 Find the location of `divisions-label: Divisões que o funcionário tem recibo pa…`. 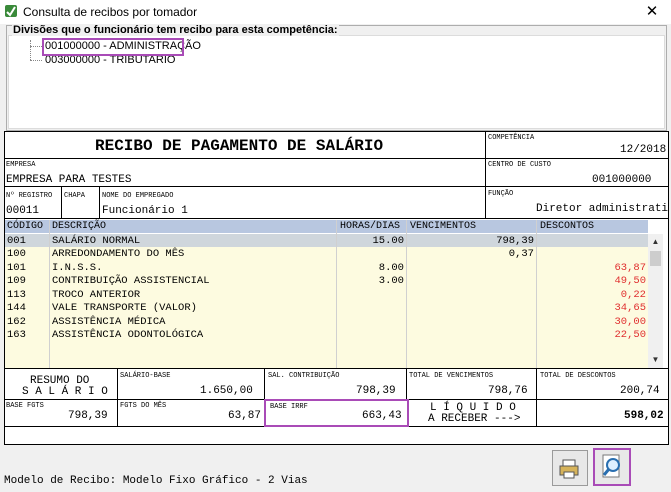

divisions-label: Divisões que o funcionário tem recibo pa… is located at coordinates (175, 30).